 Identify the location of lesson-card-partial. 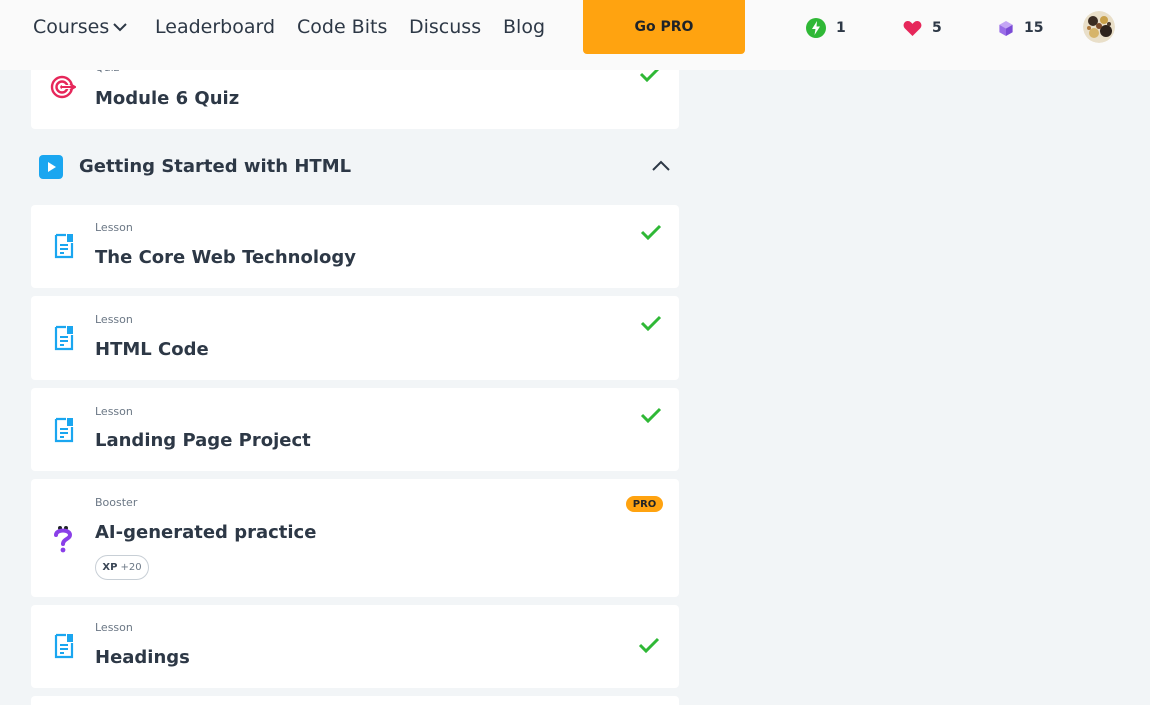
(355, 700).